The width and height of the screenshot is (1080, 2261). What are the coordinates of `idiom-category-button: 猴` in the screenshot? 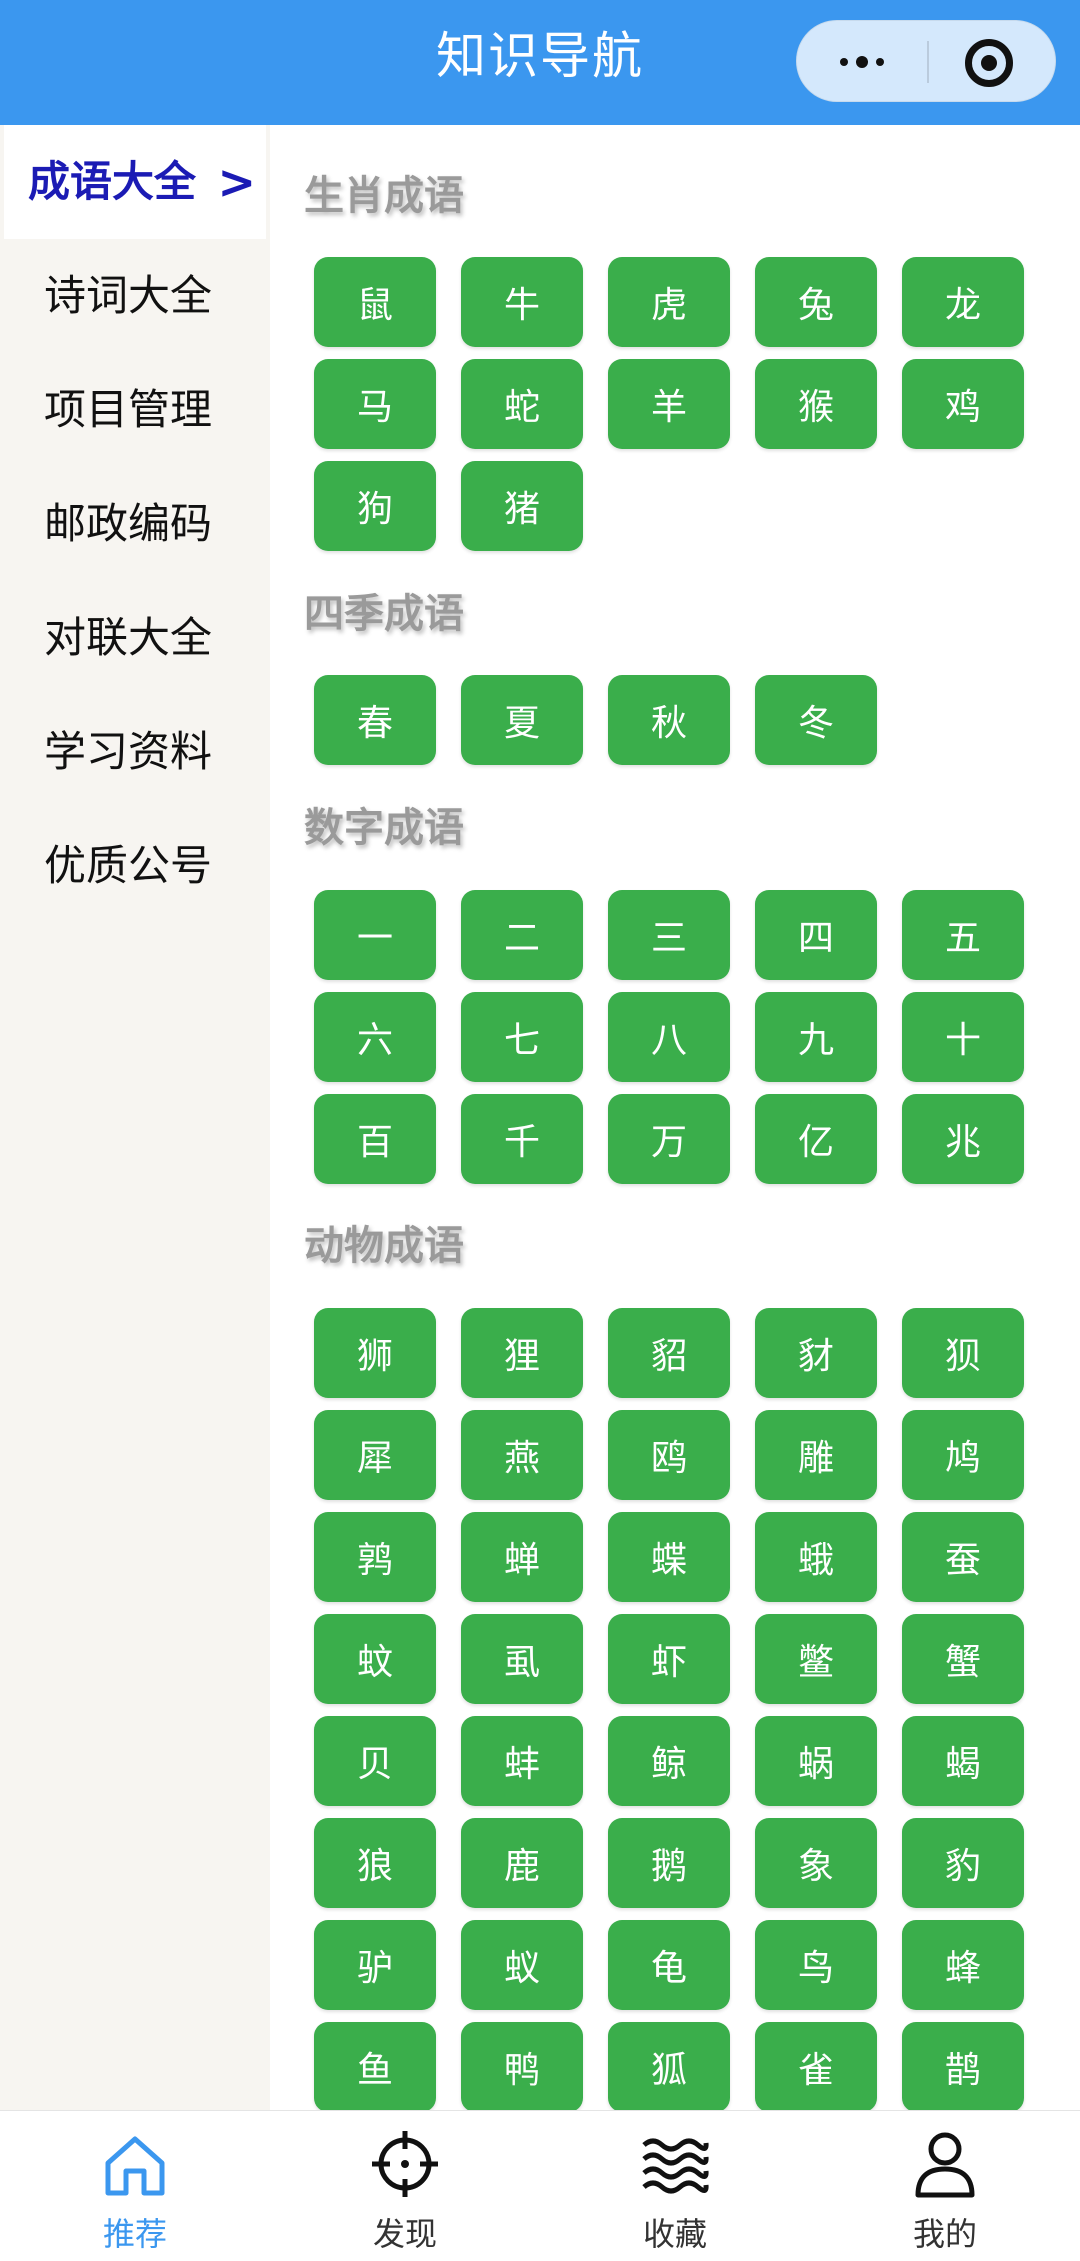 It's located at (816, 404).